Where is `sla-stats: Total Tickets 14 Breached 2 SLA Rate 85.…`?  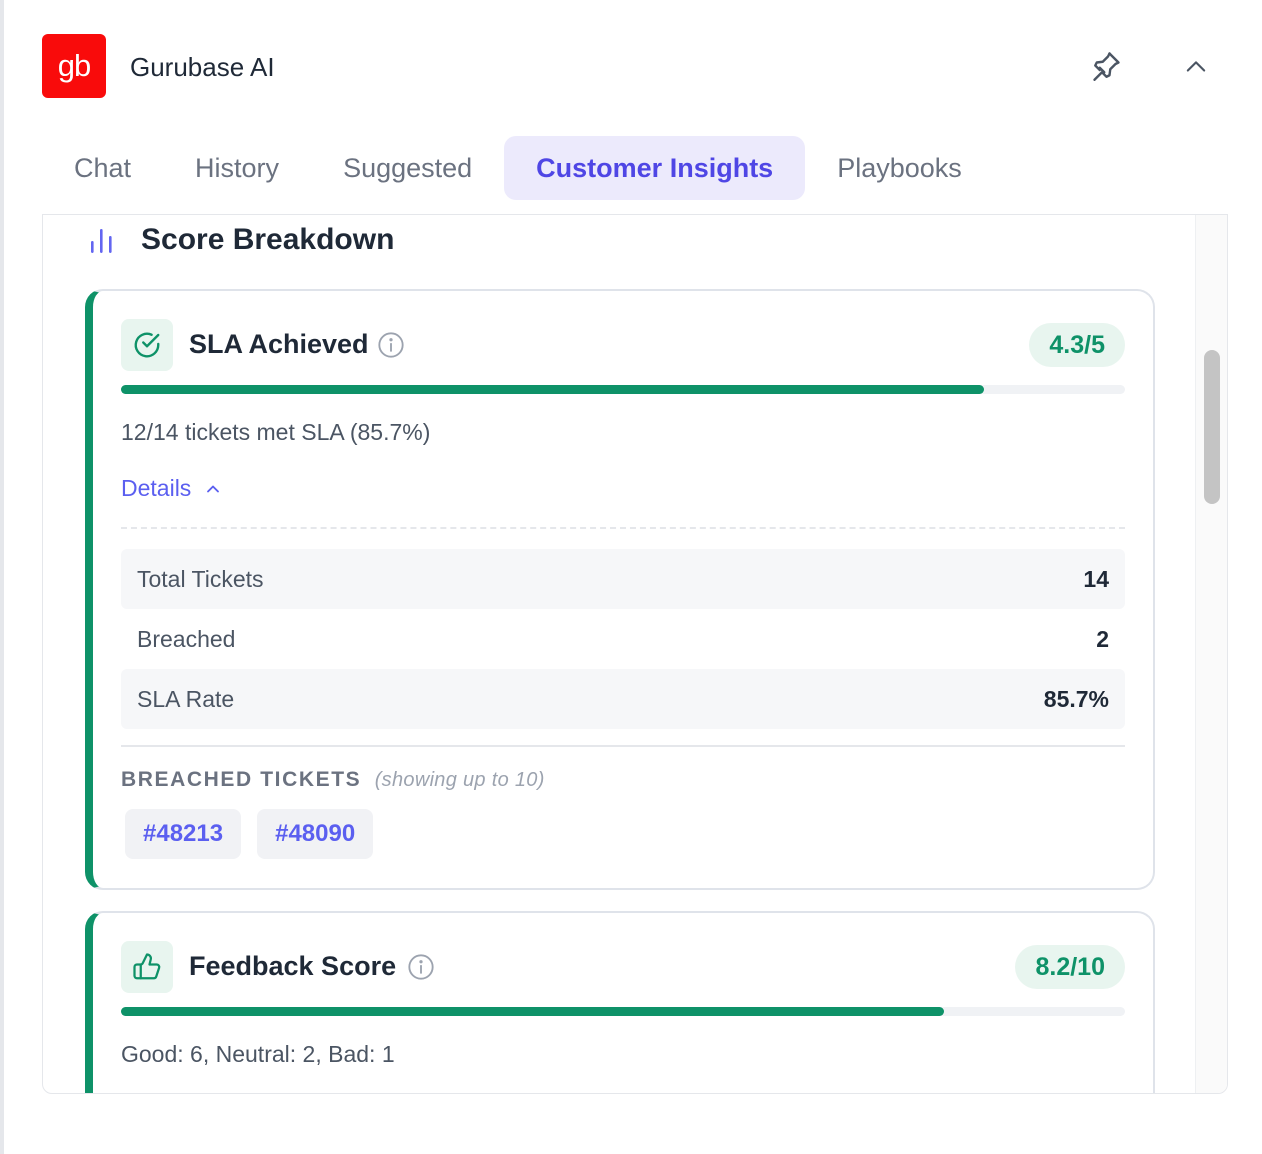 sla-stats: Total Tickets 14 Breached 2 SLA Rate 85.… is located at coordinates (623, 639).